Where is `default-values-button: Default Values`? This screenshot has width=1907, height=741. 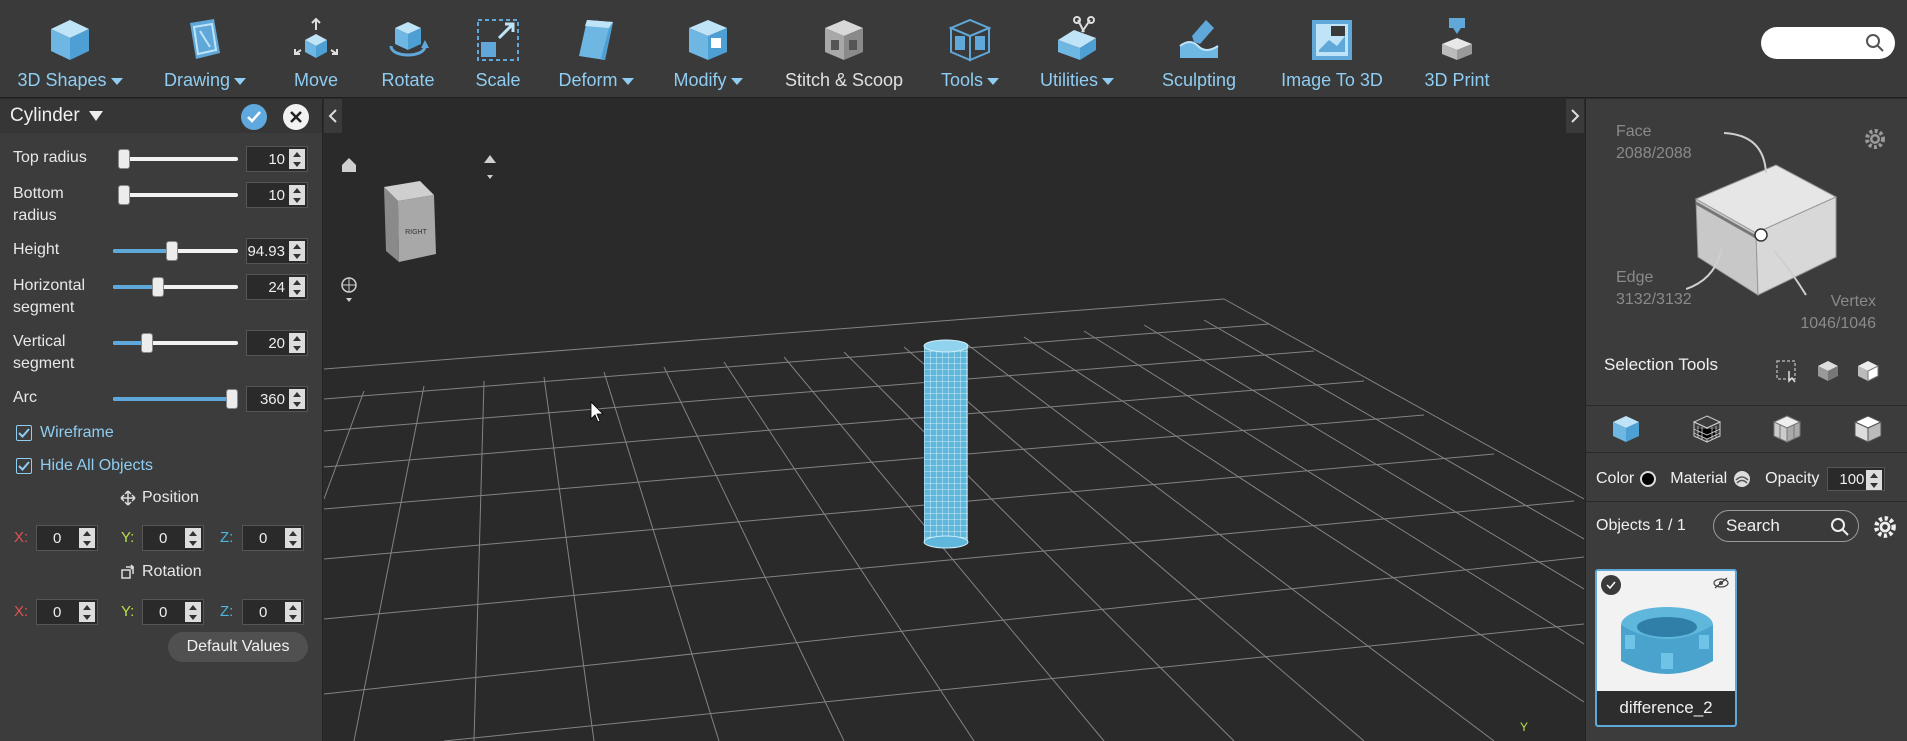
default-values-button: Default Values is located at coordinates (238, 647).